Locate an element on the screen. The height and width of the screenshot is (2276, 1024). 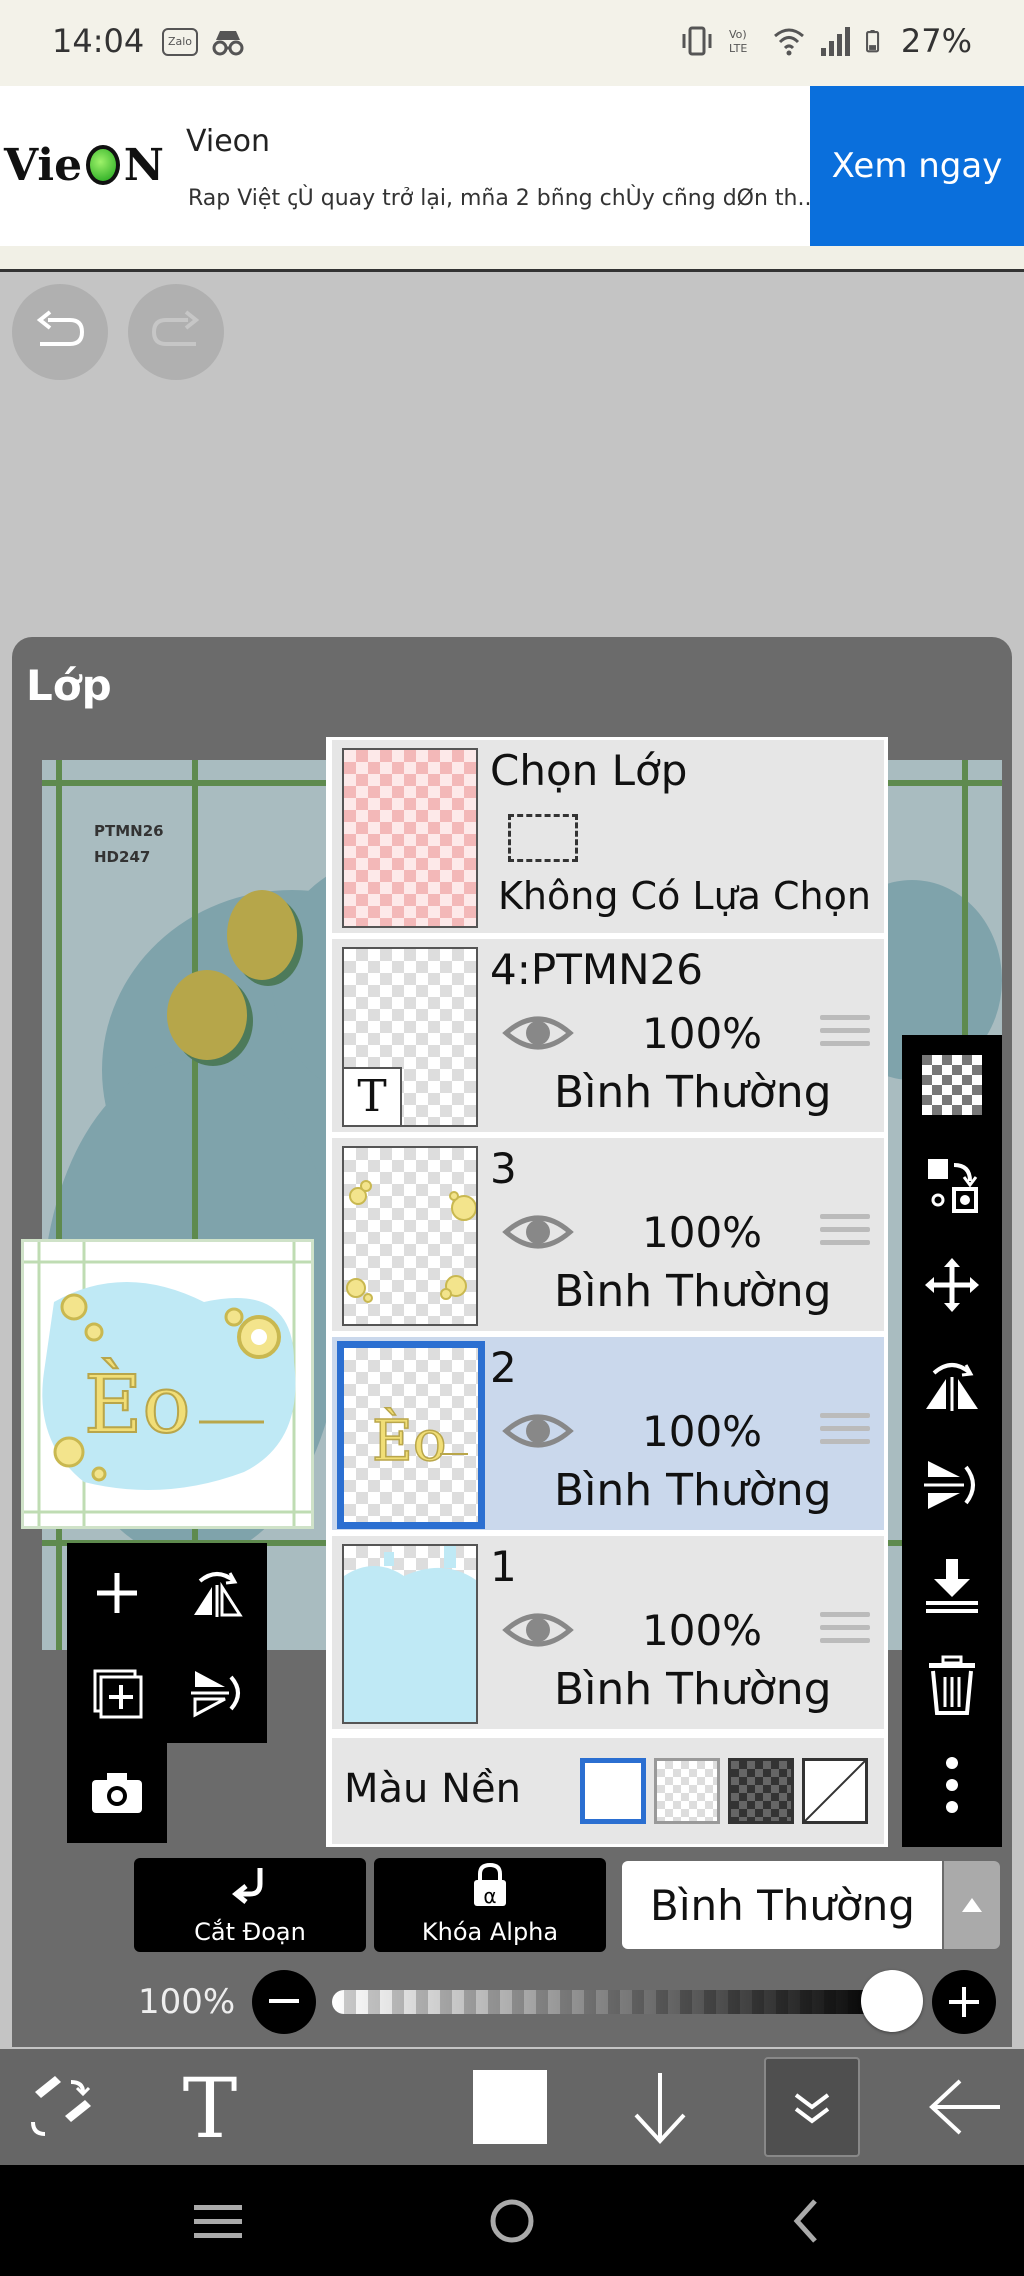
status-right: Vo) LTE 27% is located at coordinates (826, 41).